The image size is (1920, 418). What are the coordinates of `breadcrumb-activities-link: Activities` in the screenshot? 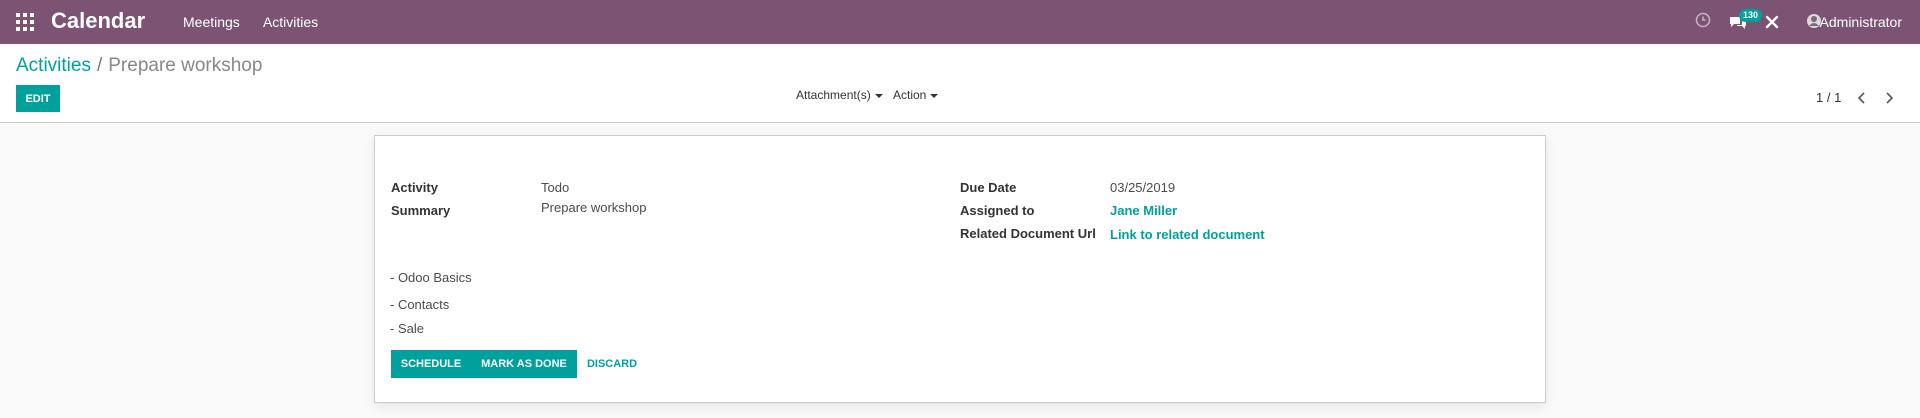 It's located at (53, 65).